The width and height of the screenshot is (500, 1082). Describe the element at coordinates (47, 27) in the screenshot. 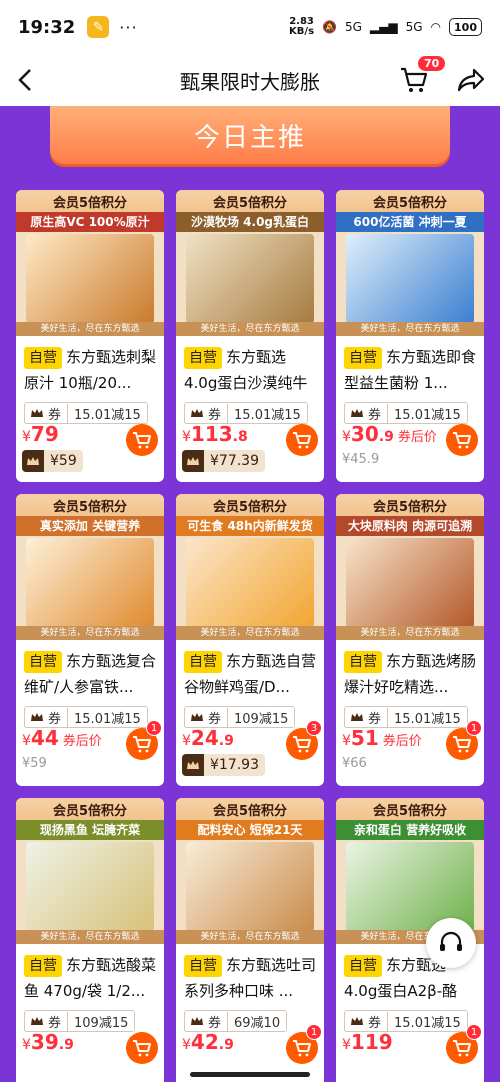

I see `status-time: 19:32` at that location.